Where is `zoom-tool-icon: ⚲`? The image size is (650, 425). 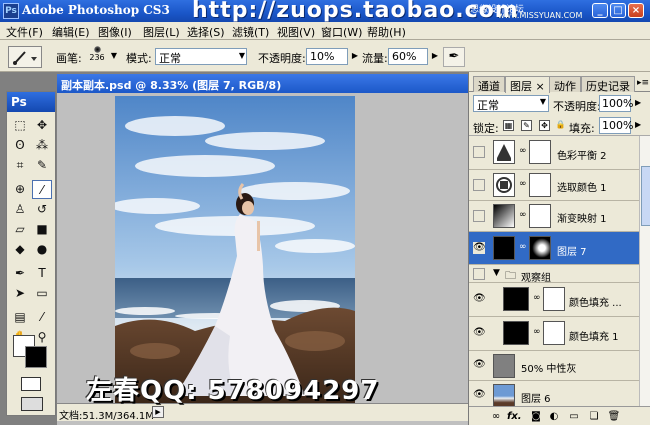
zoom-tool-icon: ⚲ is located at coordinates (42, 337).